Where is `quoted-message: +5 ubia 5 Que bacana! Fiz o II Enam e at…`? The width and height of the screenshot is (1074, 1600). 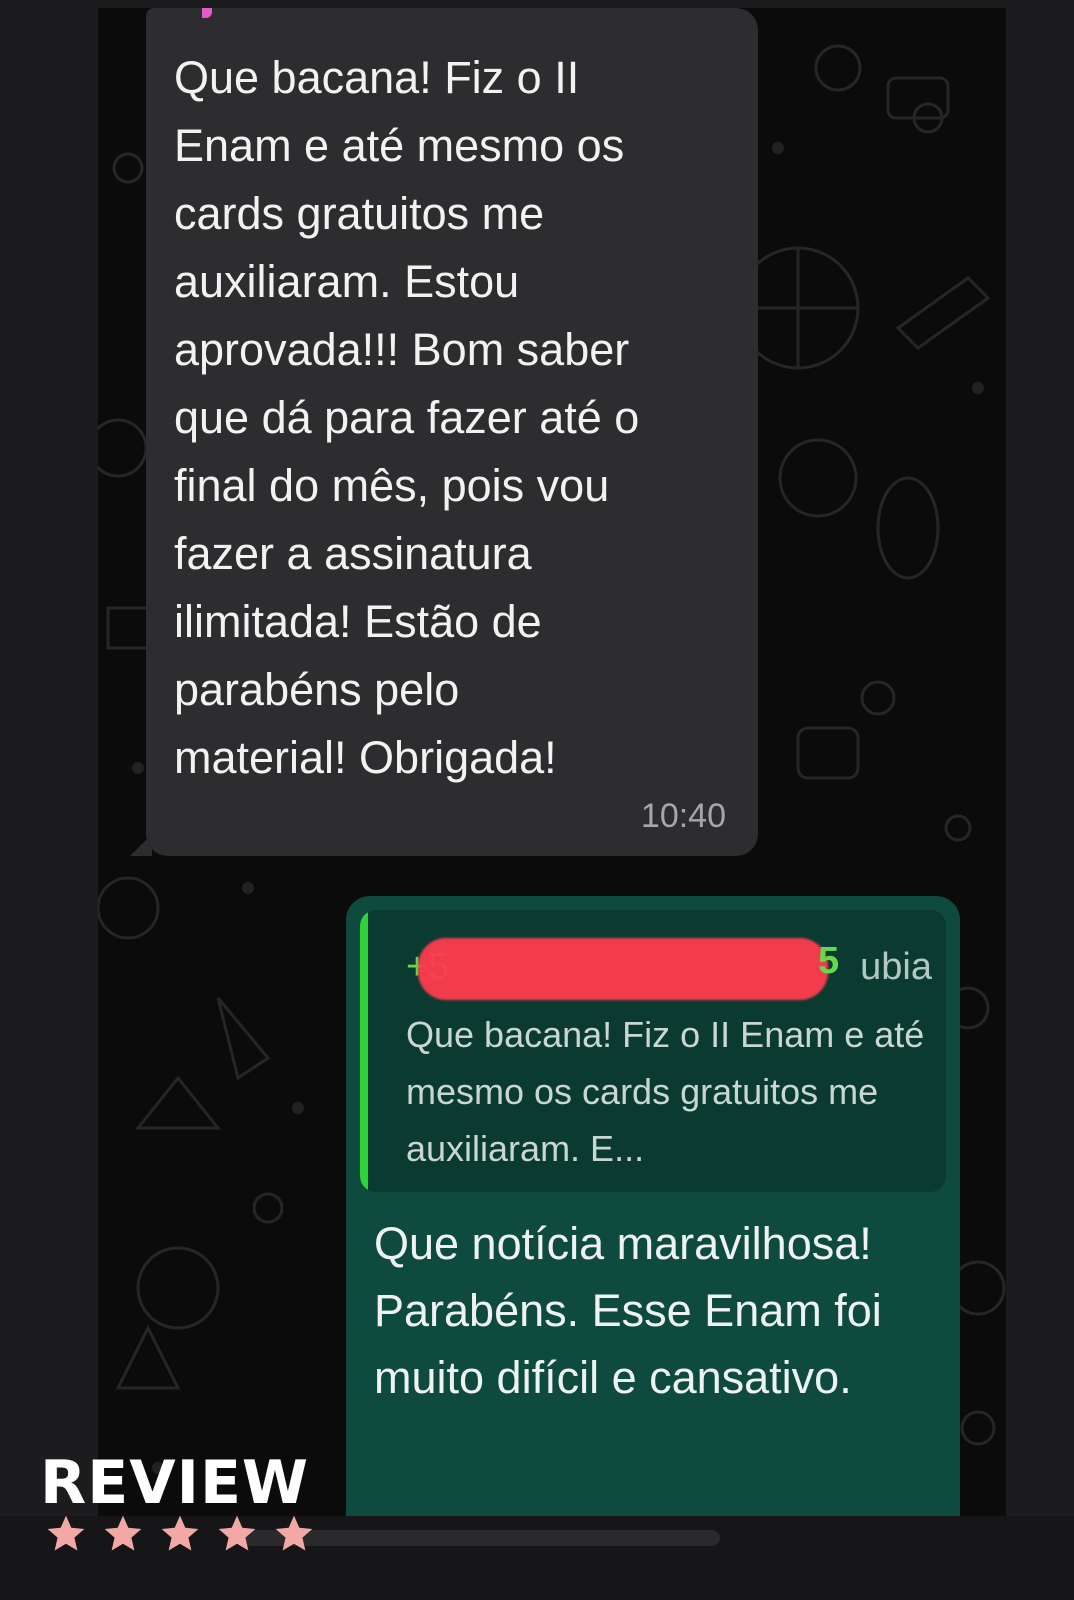 quoted-message: +5 ubia 5 Que bacana! Fiz o II Enam e at… is located at coordinates (653, 1051).